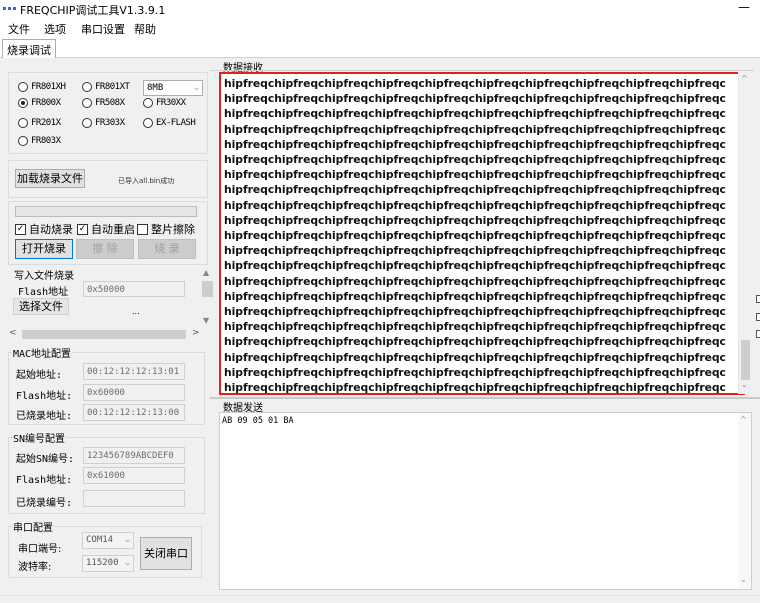 The height and width of the screenshot is (603, 760). Describe the element at coordinates (380, 9) in the screenshot. I see `title-bar: FREQCHIP调试工具V1.3.9.1 —` at that location.